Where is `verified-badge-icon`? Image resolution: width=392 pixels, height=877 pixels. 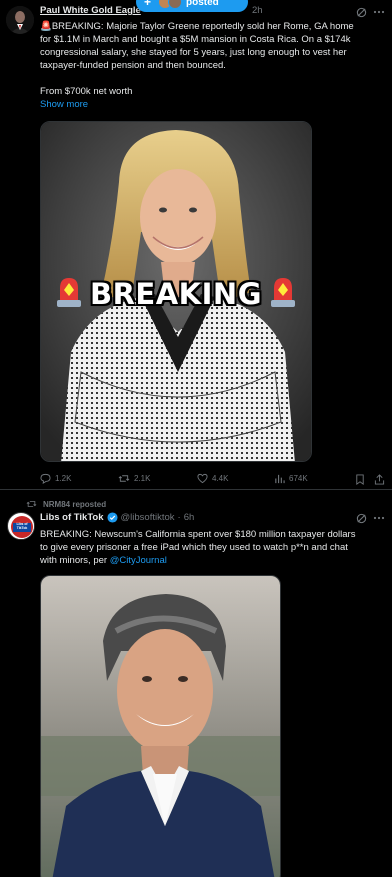
verified-badge-icon is located at coordinates (112, 517).